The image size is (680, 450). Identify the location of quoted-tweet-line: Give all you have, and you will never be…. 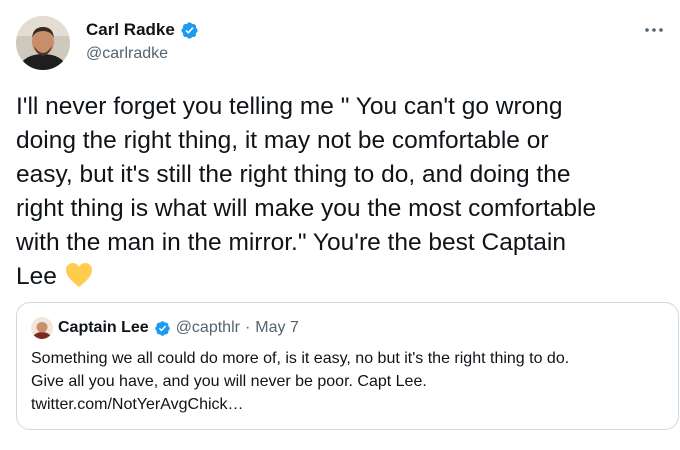
(229, 381).